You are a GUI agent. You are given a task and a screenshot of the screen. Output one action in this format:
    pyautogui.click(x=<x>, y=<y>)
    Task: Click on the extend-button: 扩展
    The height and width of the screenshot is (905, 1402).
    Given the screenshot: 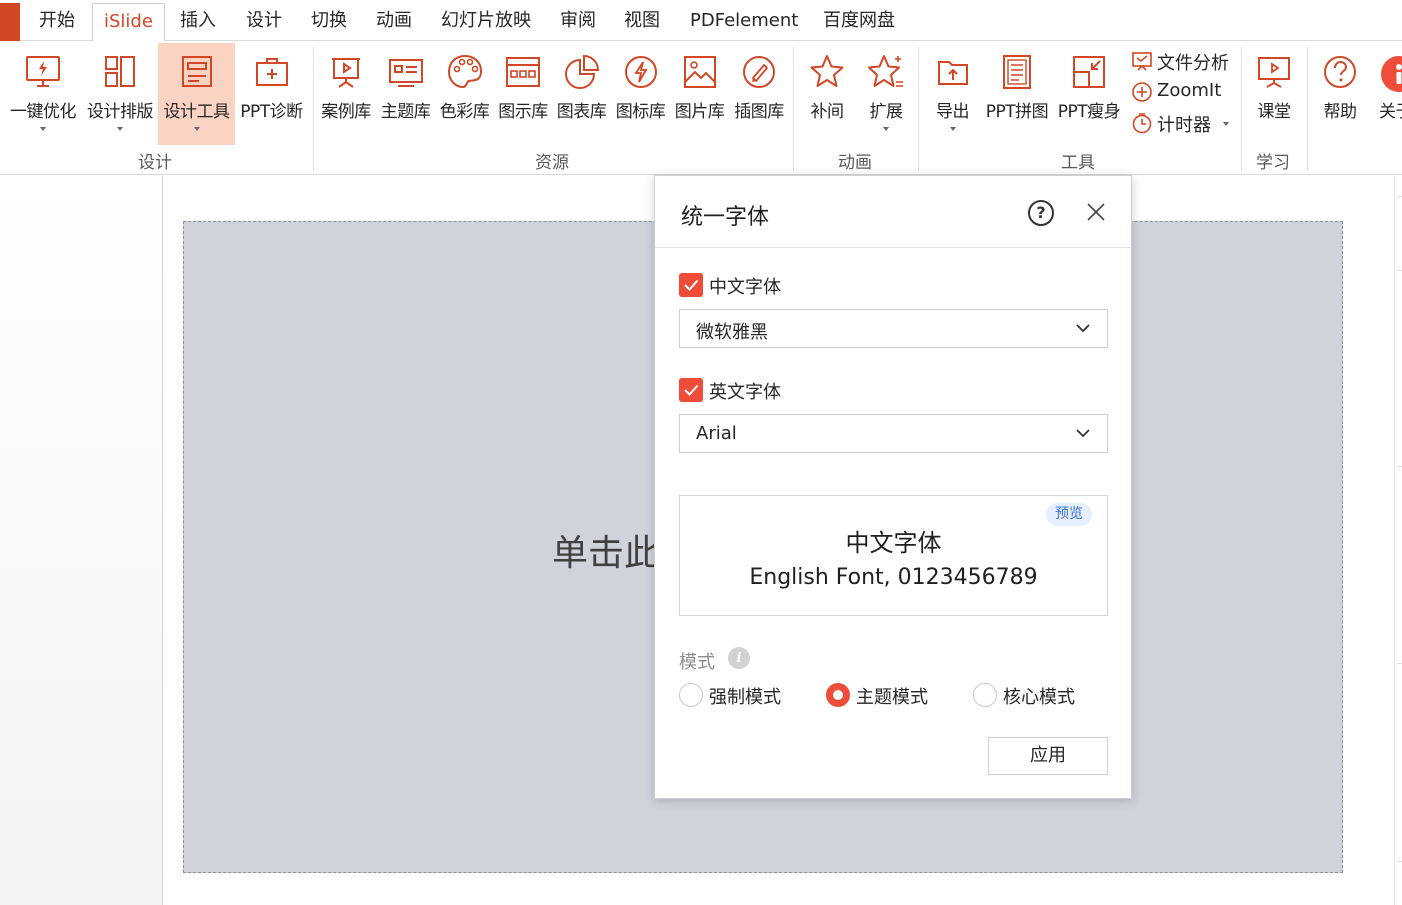 What is the action you would take?
    pyautogui.click(x=886, y=94)
    